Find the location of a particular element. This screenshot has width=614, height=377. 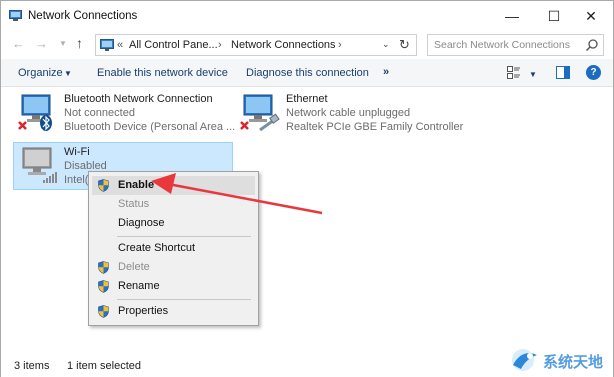

menu-item-delete: Delete is located at coordinates (173, 267).